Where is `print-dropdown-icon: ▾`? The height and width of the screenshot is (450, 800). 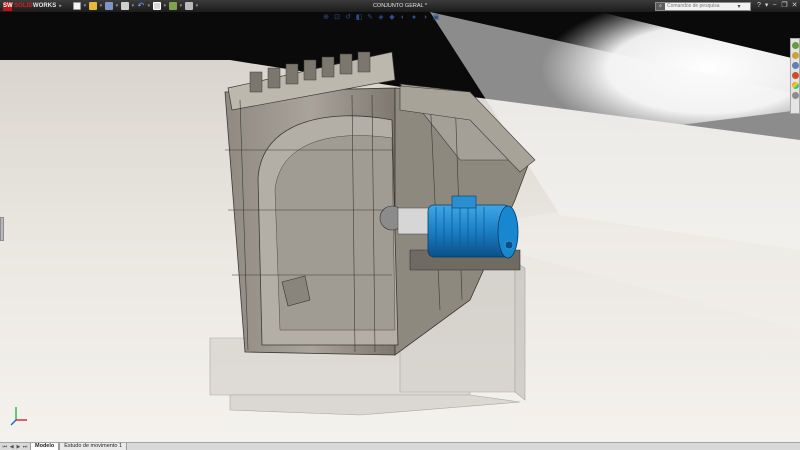
print-dropdown-icon: ▾ is located at coordinates (133, 6).